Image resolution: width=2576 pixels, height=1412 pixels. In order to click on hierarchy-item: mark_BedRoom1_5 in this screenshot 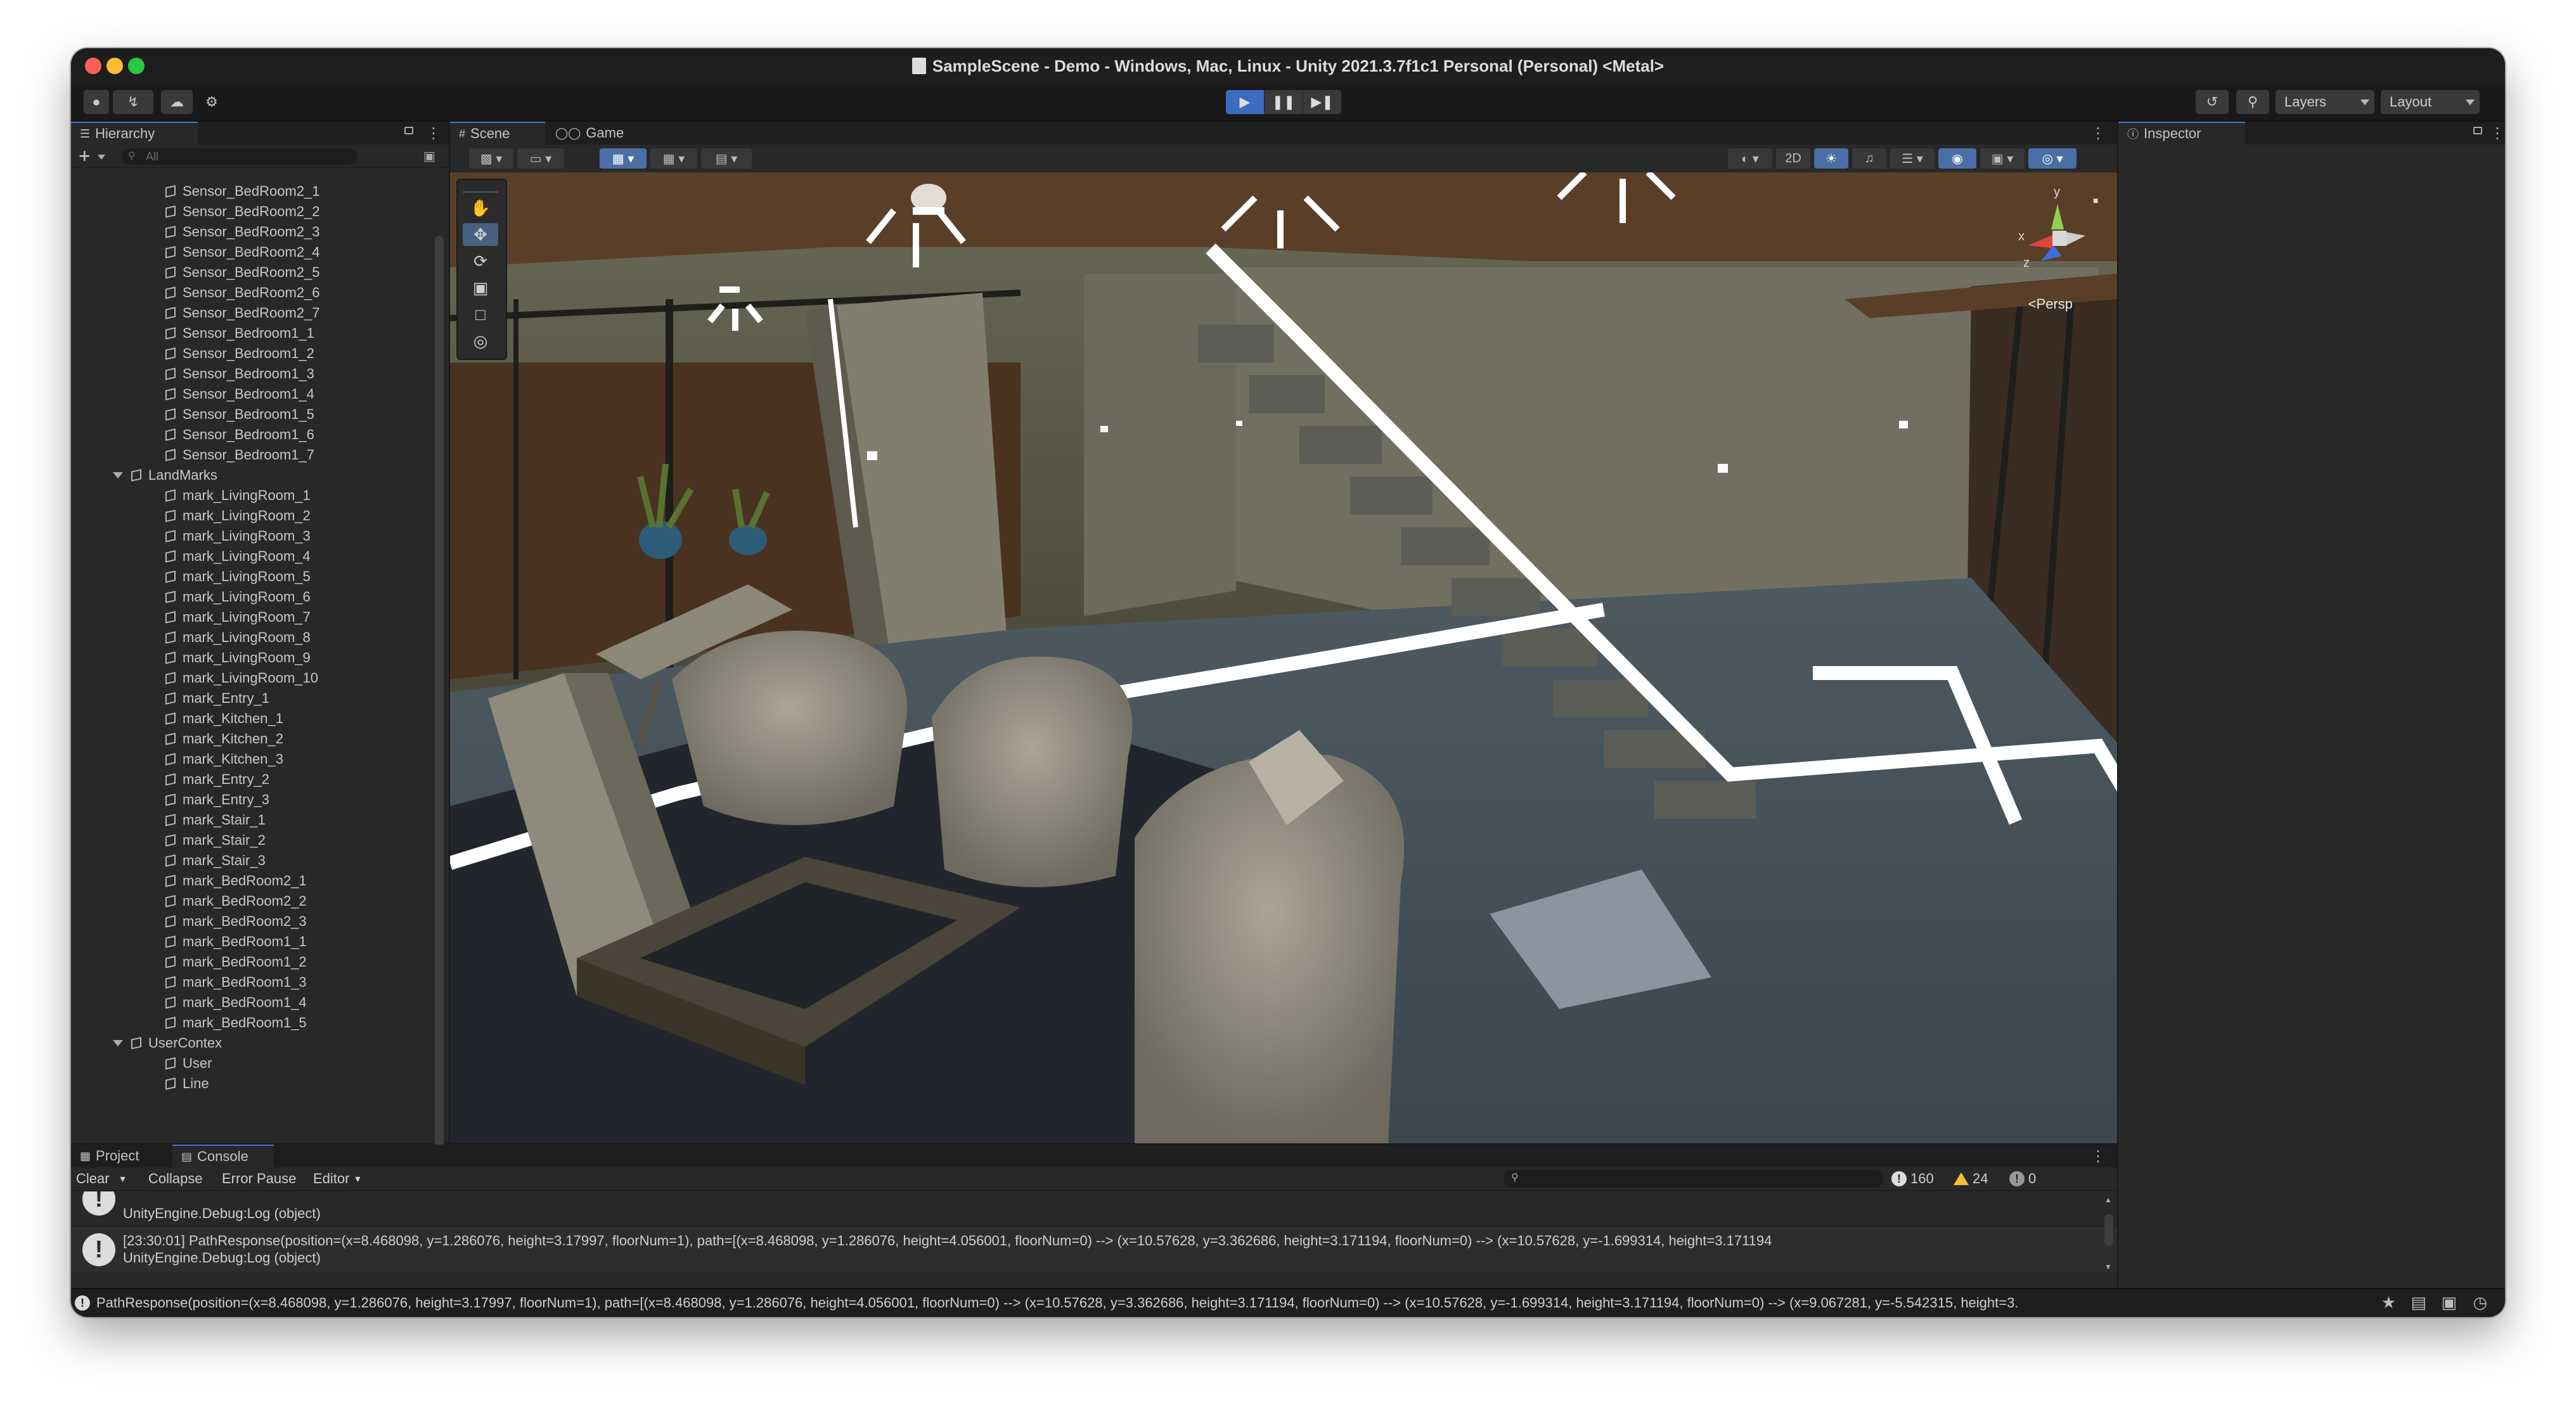, I will do `click(235, 1023)`.